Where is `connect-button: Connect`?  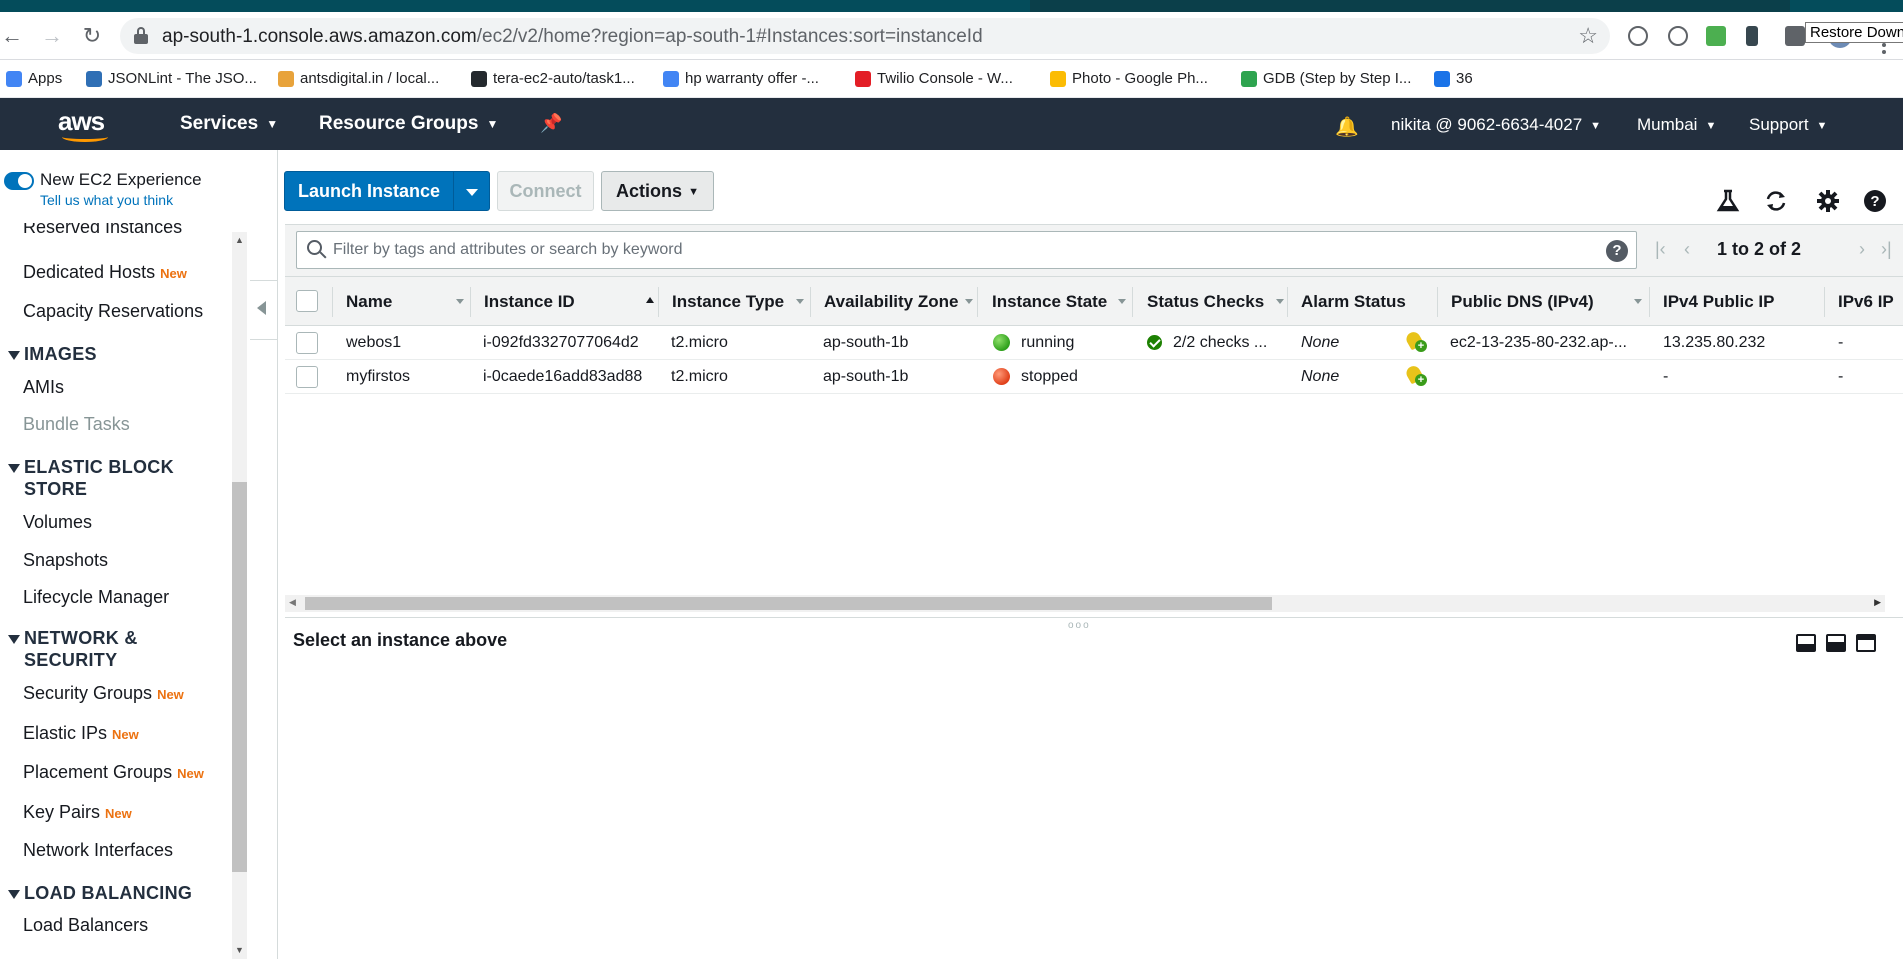
connect-button: Connect is located at coordinates (545, 191).